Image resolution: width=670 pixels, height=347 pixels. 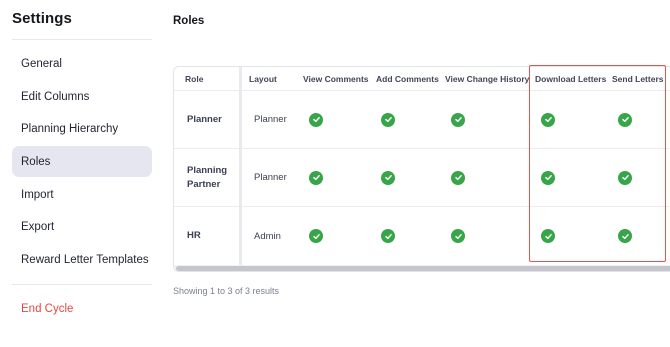 What do you see at coordinates (570, 78) in the screenshot?
I see `column-header-download-letters: Download Letters` at bounding box center [570, 78].